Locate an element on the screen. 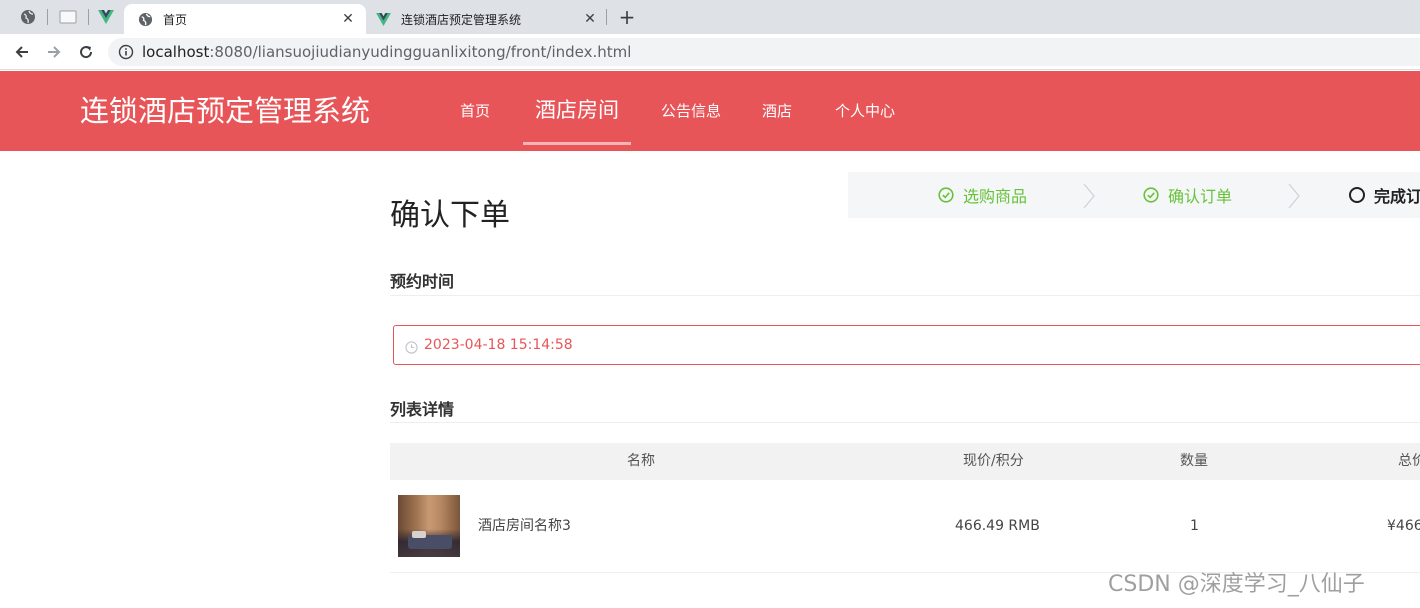 Image resolution: width=1420 pixels, height=608 pixels. arrow-right-icon is located at coordinates (54, 52).